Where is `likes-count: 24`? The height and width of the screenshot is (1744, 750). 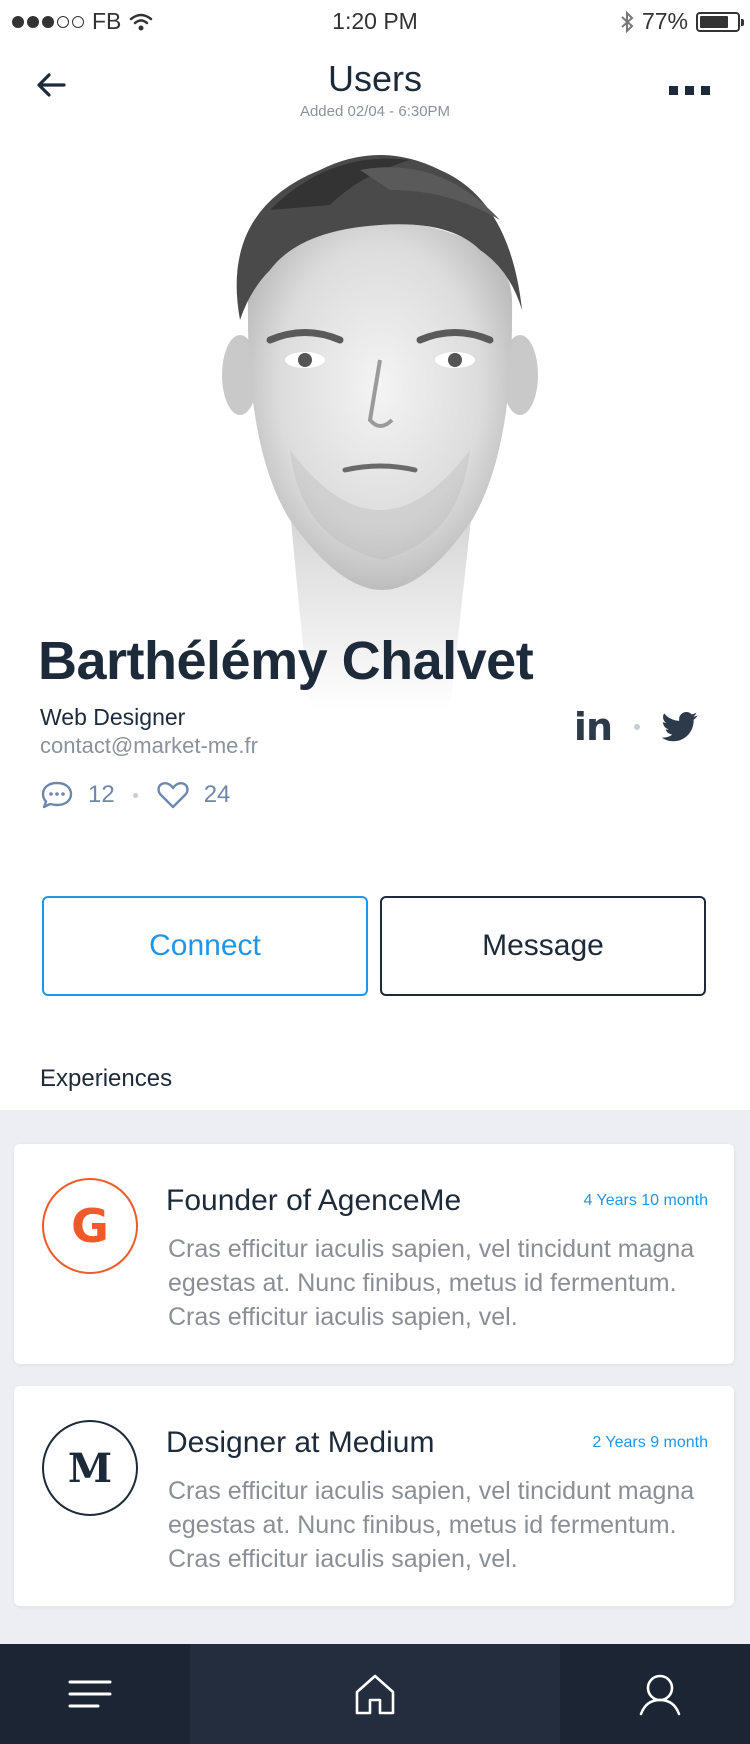 likes-count: 24 is located at coordinates (217, 794).